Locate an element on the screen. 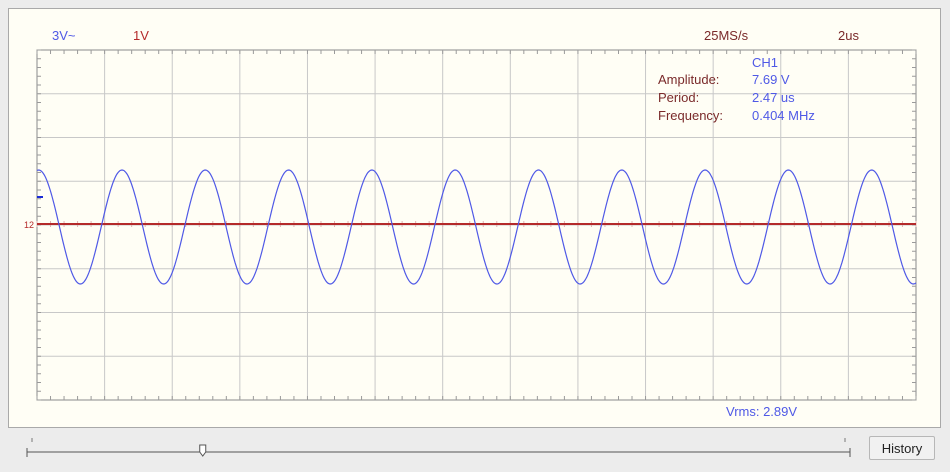 The height and width of the screenshot is (472, 950). history-slider is located at coordinates (438, 447).